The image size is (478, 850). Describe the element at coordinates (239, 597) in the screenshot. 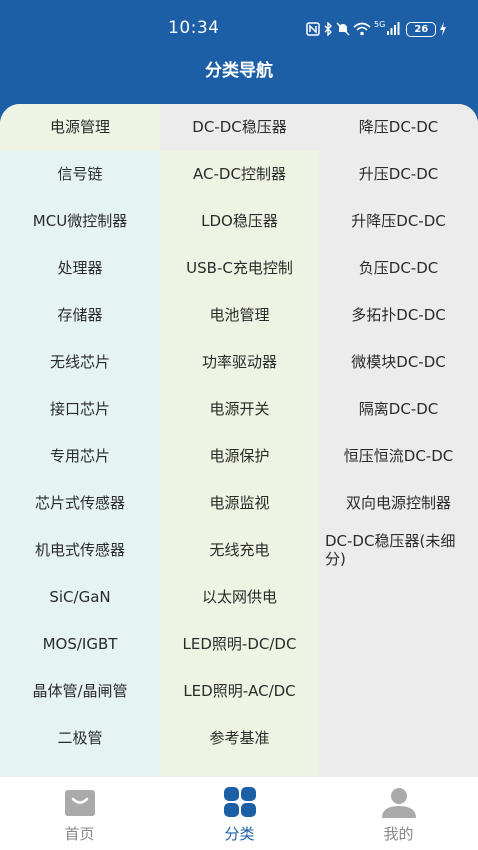

I see `subcategory-item: 以太网供电` at that location.